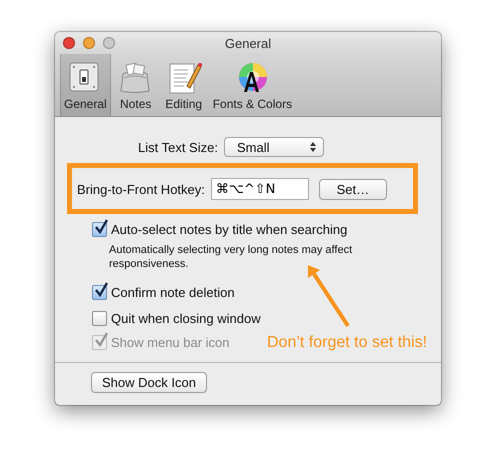 The width and height of the screenshot is (500, 471). I want to click on field-label: List Text Size:, so click(178, 147).